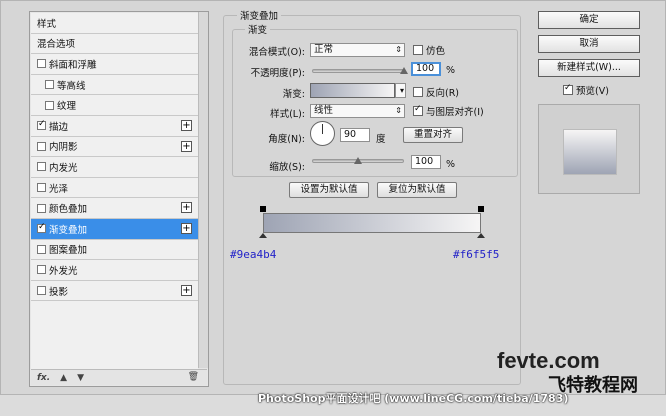  I want to click on angle-input: 90, so click(355, 135).